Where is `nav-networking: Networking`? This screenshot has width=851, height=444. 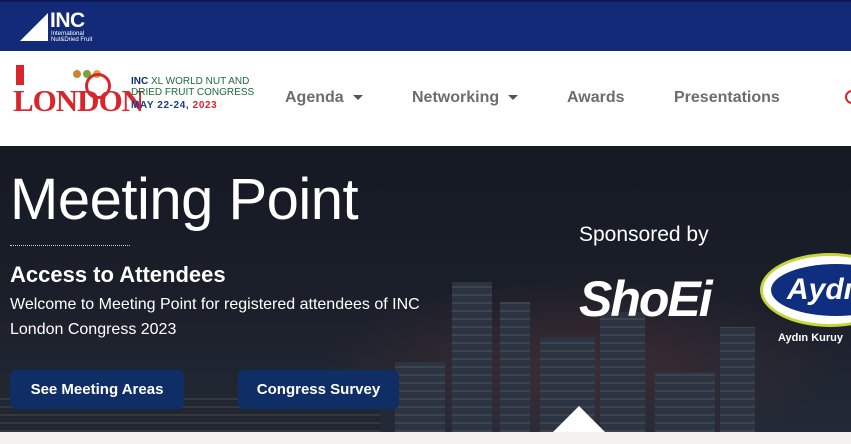 nav-networking: Networking is located at coordinates (465, 98).